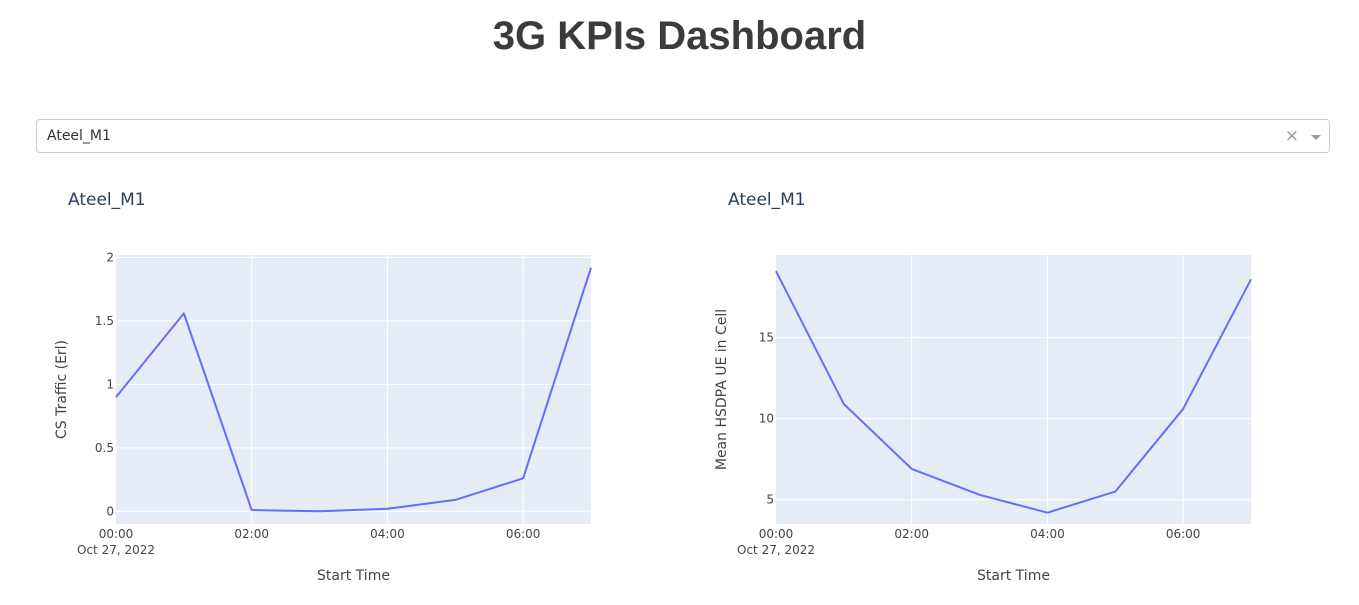  I want to click on y-tick-label: 5, so click(770, 500).